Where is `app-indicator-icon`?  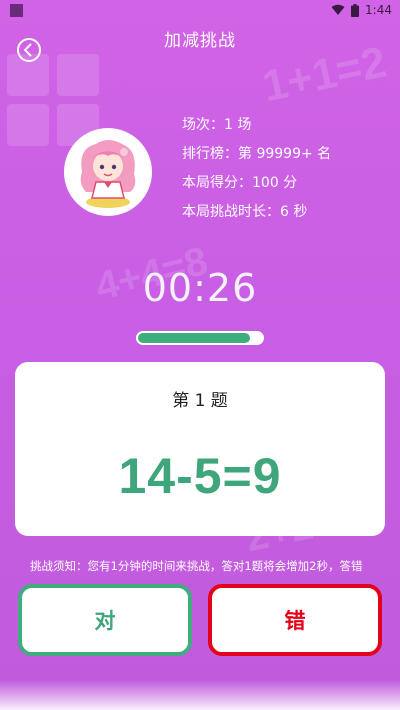 app-indicator-icon is located at coordinates (16, 10).